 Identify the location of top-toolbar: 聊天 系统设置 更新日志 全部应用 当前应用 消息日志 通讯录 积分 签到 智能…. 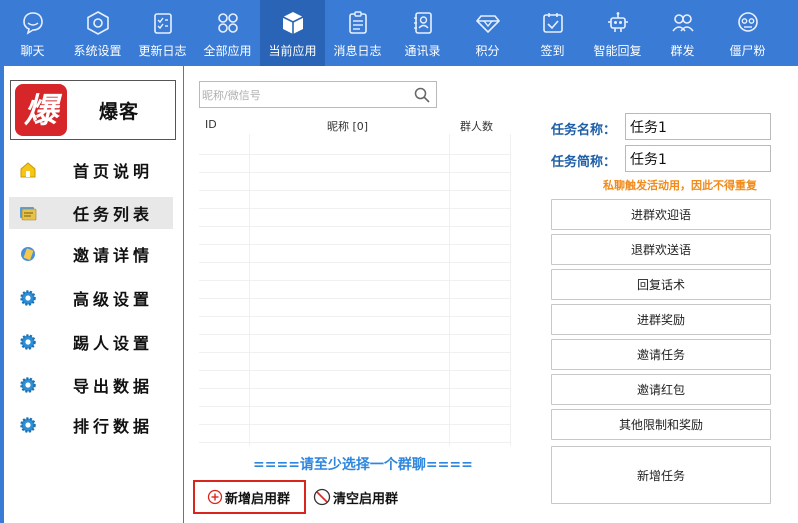
(399, 33).